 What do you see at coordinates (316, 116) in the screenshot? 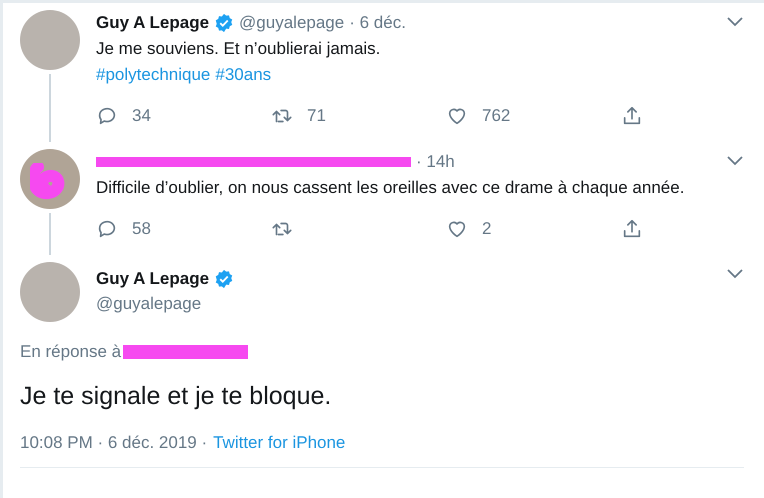
I see `retweet-count: 71` at bounding box center [316, 116].